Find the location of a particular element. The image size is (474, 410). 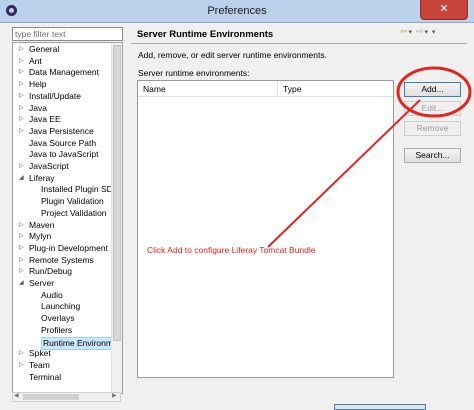

tree-item-label: Maven is located at coordinates (42, 224).